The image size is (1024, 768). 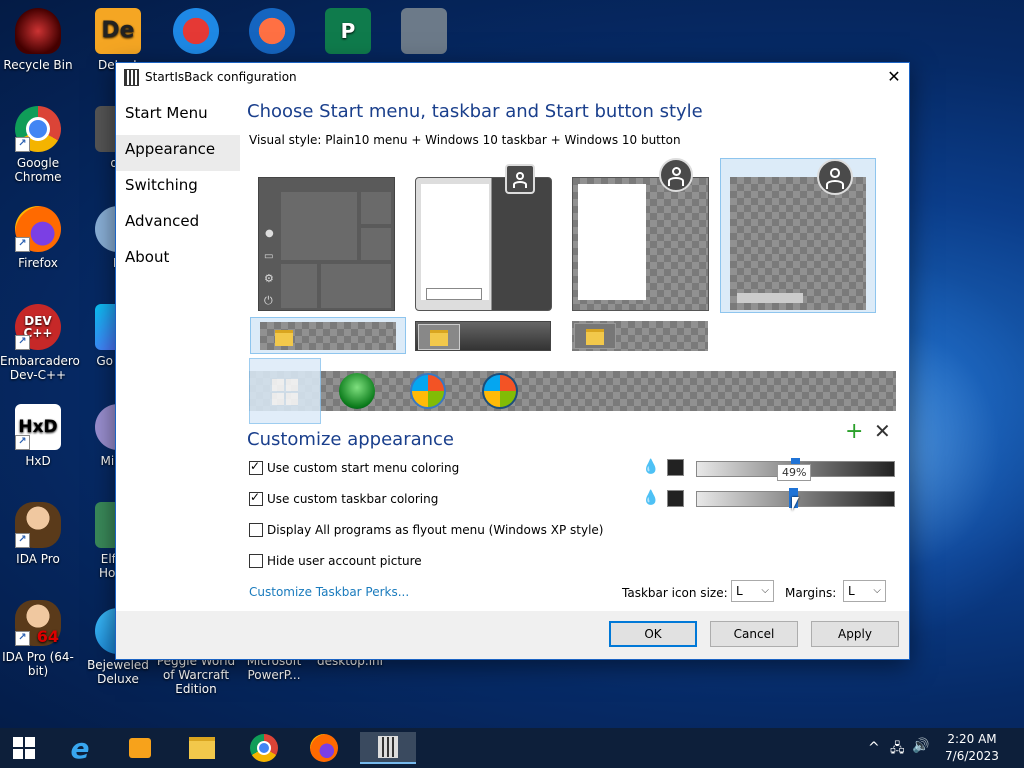 What do you see at coordinates (38, 129) in the screenshot?
I see `chrome-icon: ↗` at bounding box center [38, 129].